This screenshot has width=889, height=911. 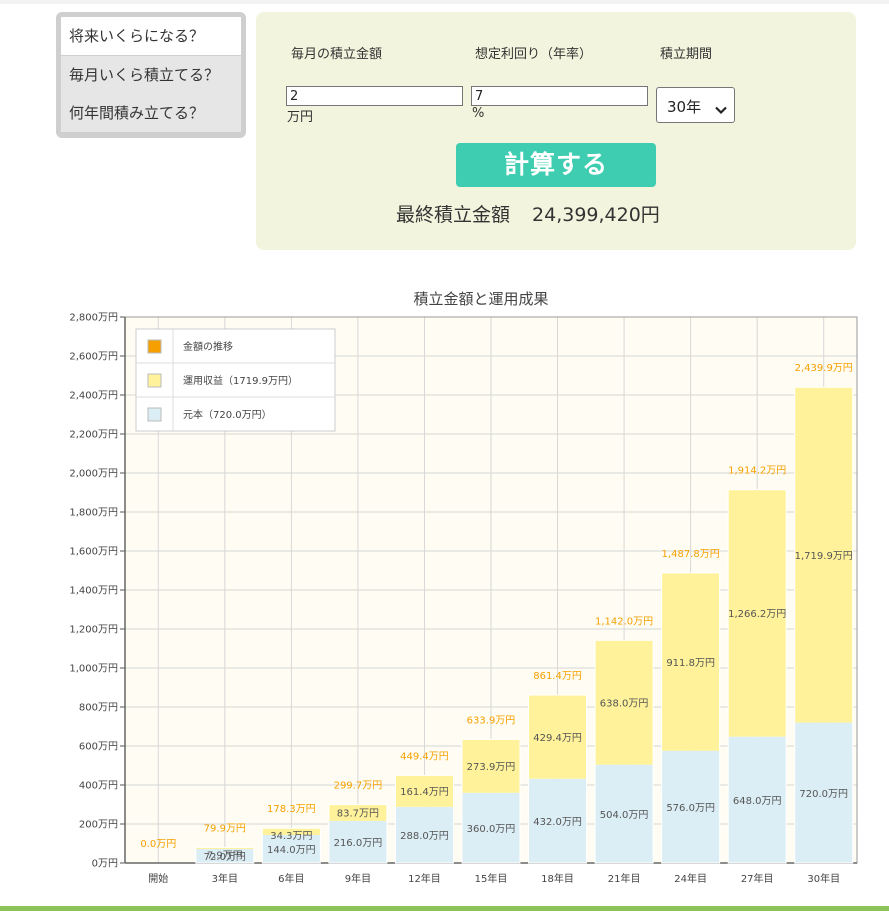 What do you see at coordinates (691, 554) in the screenshot?
I see `label-total: 1,487.8万円` at bounding box center [691, 554].